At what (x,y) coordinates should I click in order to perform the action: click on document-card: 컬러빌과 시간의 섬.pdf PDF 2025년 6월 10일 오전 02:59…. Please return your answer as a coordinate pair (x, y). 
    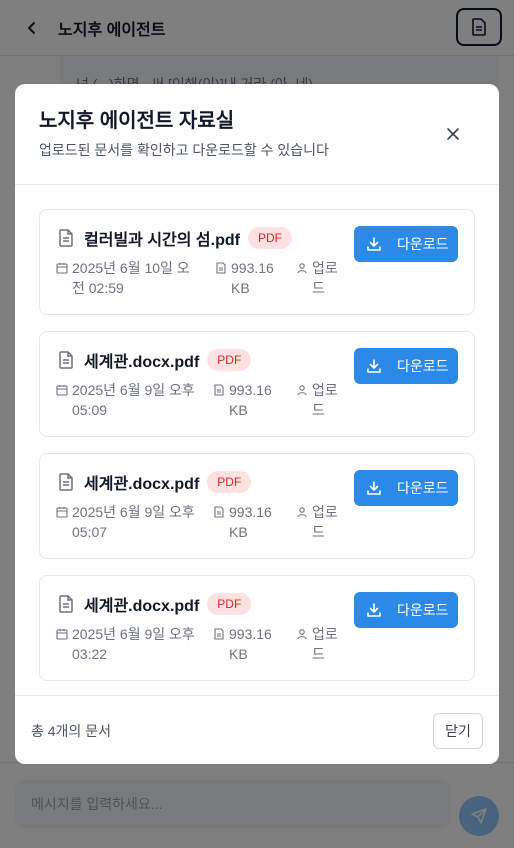
    Looking at the image, I should click on (257, 262).